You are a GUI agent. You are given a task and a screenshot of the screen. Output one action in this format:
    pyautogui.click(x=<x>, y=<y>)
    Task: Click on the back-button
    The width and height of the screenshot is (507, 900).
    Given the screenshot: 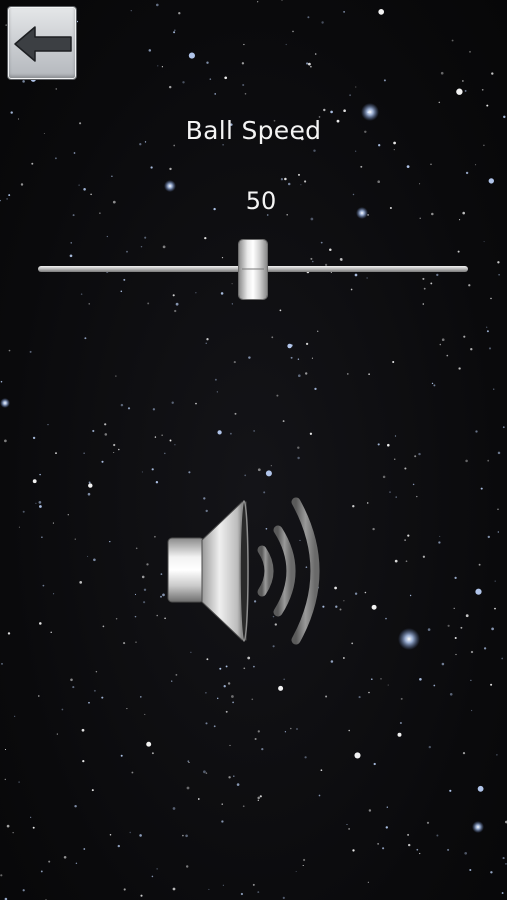 What is the action you would take?
    pyautogui.click(x=42, y=43)
    